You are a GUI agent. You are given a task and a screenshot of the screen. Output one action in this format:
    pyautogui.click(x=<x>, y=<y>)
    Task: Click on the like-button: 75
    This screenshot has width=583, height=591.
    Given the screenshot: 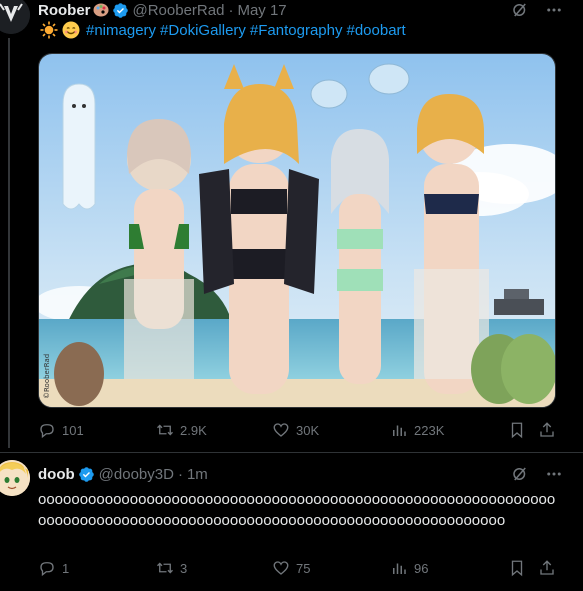 What is the action you would take?
    pyautogui.click(x=291, y=568)
    